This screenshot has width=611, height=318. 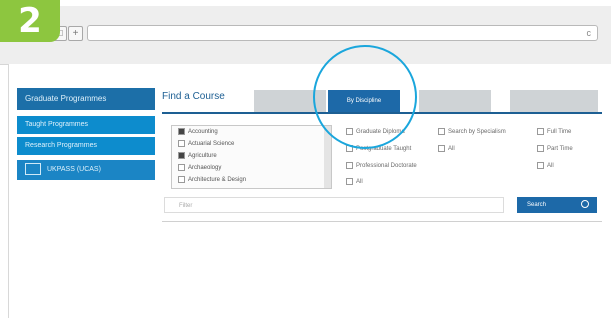 I want to click on option-postgraduate-taught: Postgraduate Taught, so click(x=378, y=148).